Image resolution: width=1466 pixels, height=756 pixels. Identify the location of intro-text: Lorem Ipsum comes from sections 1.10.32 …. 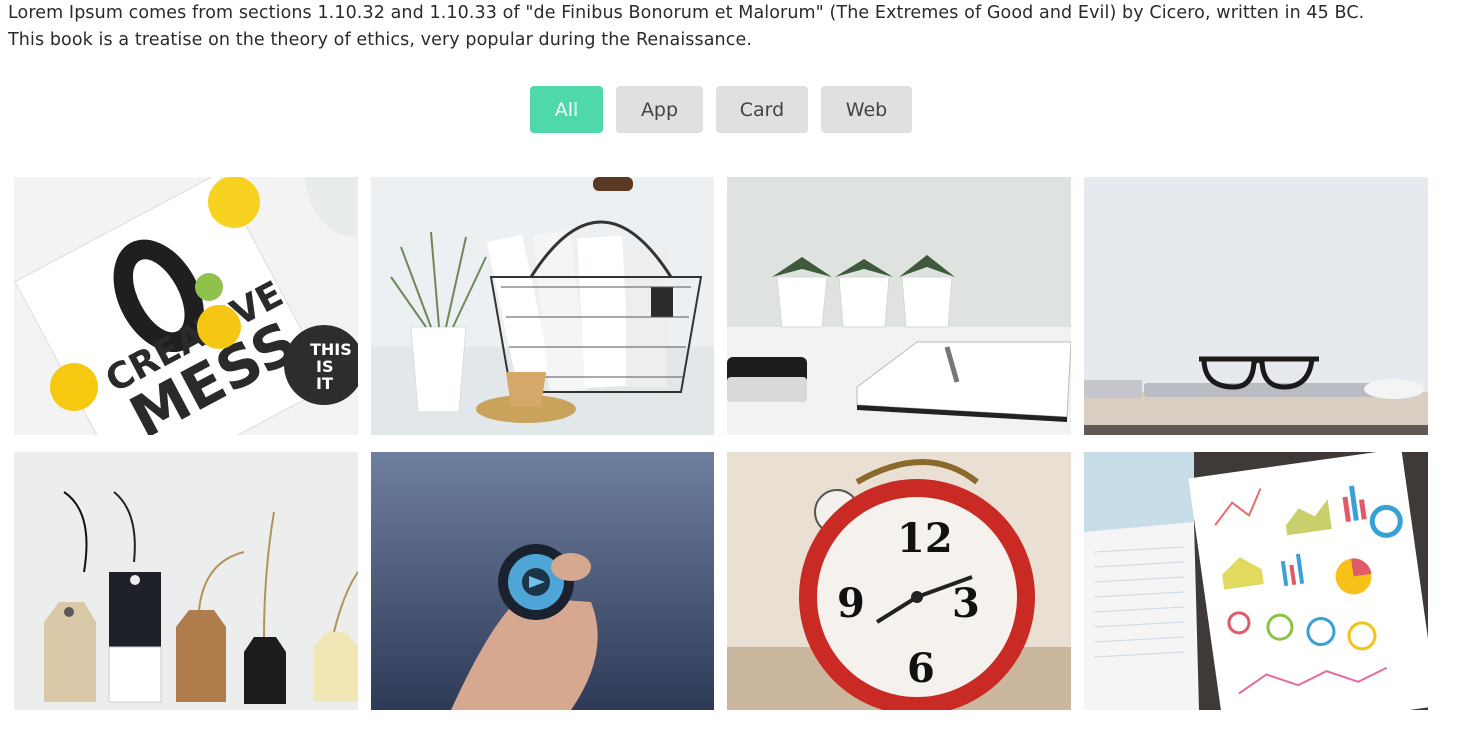
(728, 27).